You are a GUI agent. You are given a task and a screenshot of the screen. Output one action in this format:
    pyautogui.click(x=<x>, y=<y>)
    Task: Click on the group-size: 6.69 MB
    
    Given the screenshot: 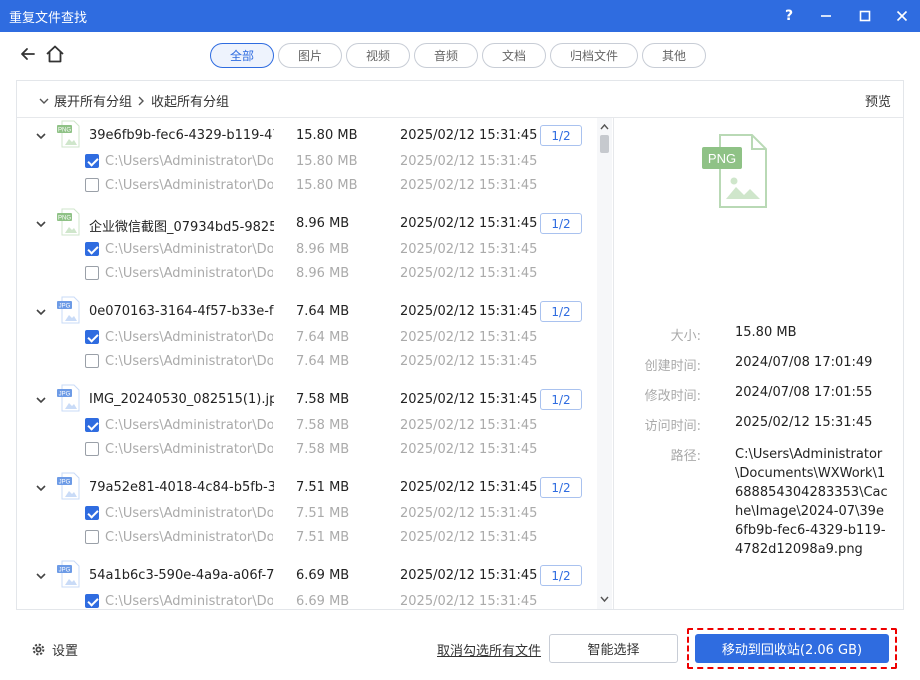 What is the action you would take?
    pyautogui.click(x=323, y=575)
    